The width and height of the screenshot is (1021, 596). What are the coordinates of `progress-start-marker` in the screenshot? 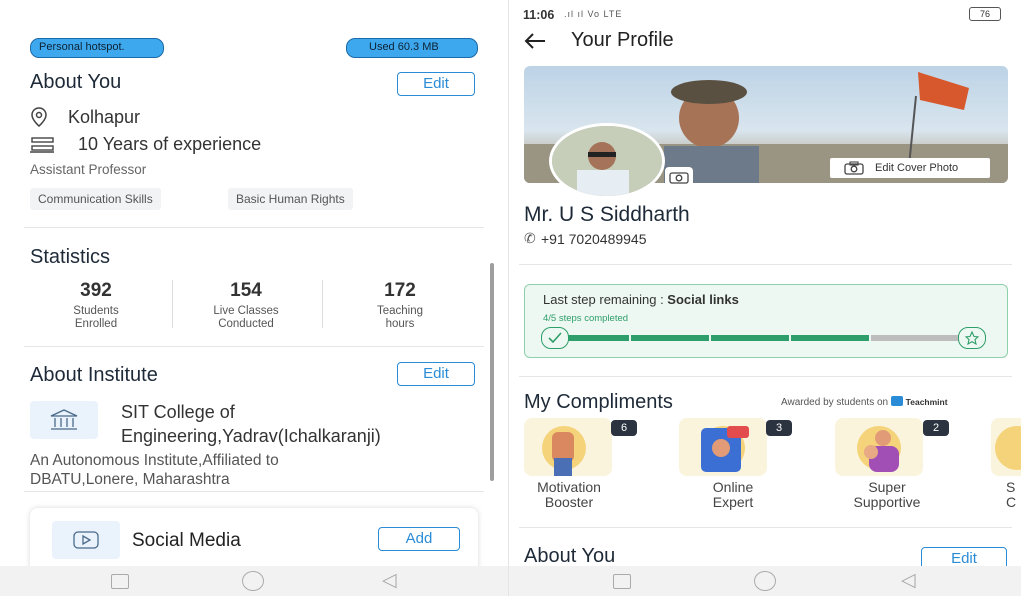 It's located at (555, 338).